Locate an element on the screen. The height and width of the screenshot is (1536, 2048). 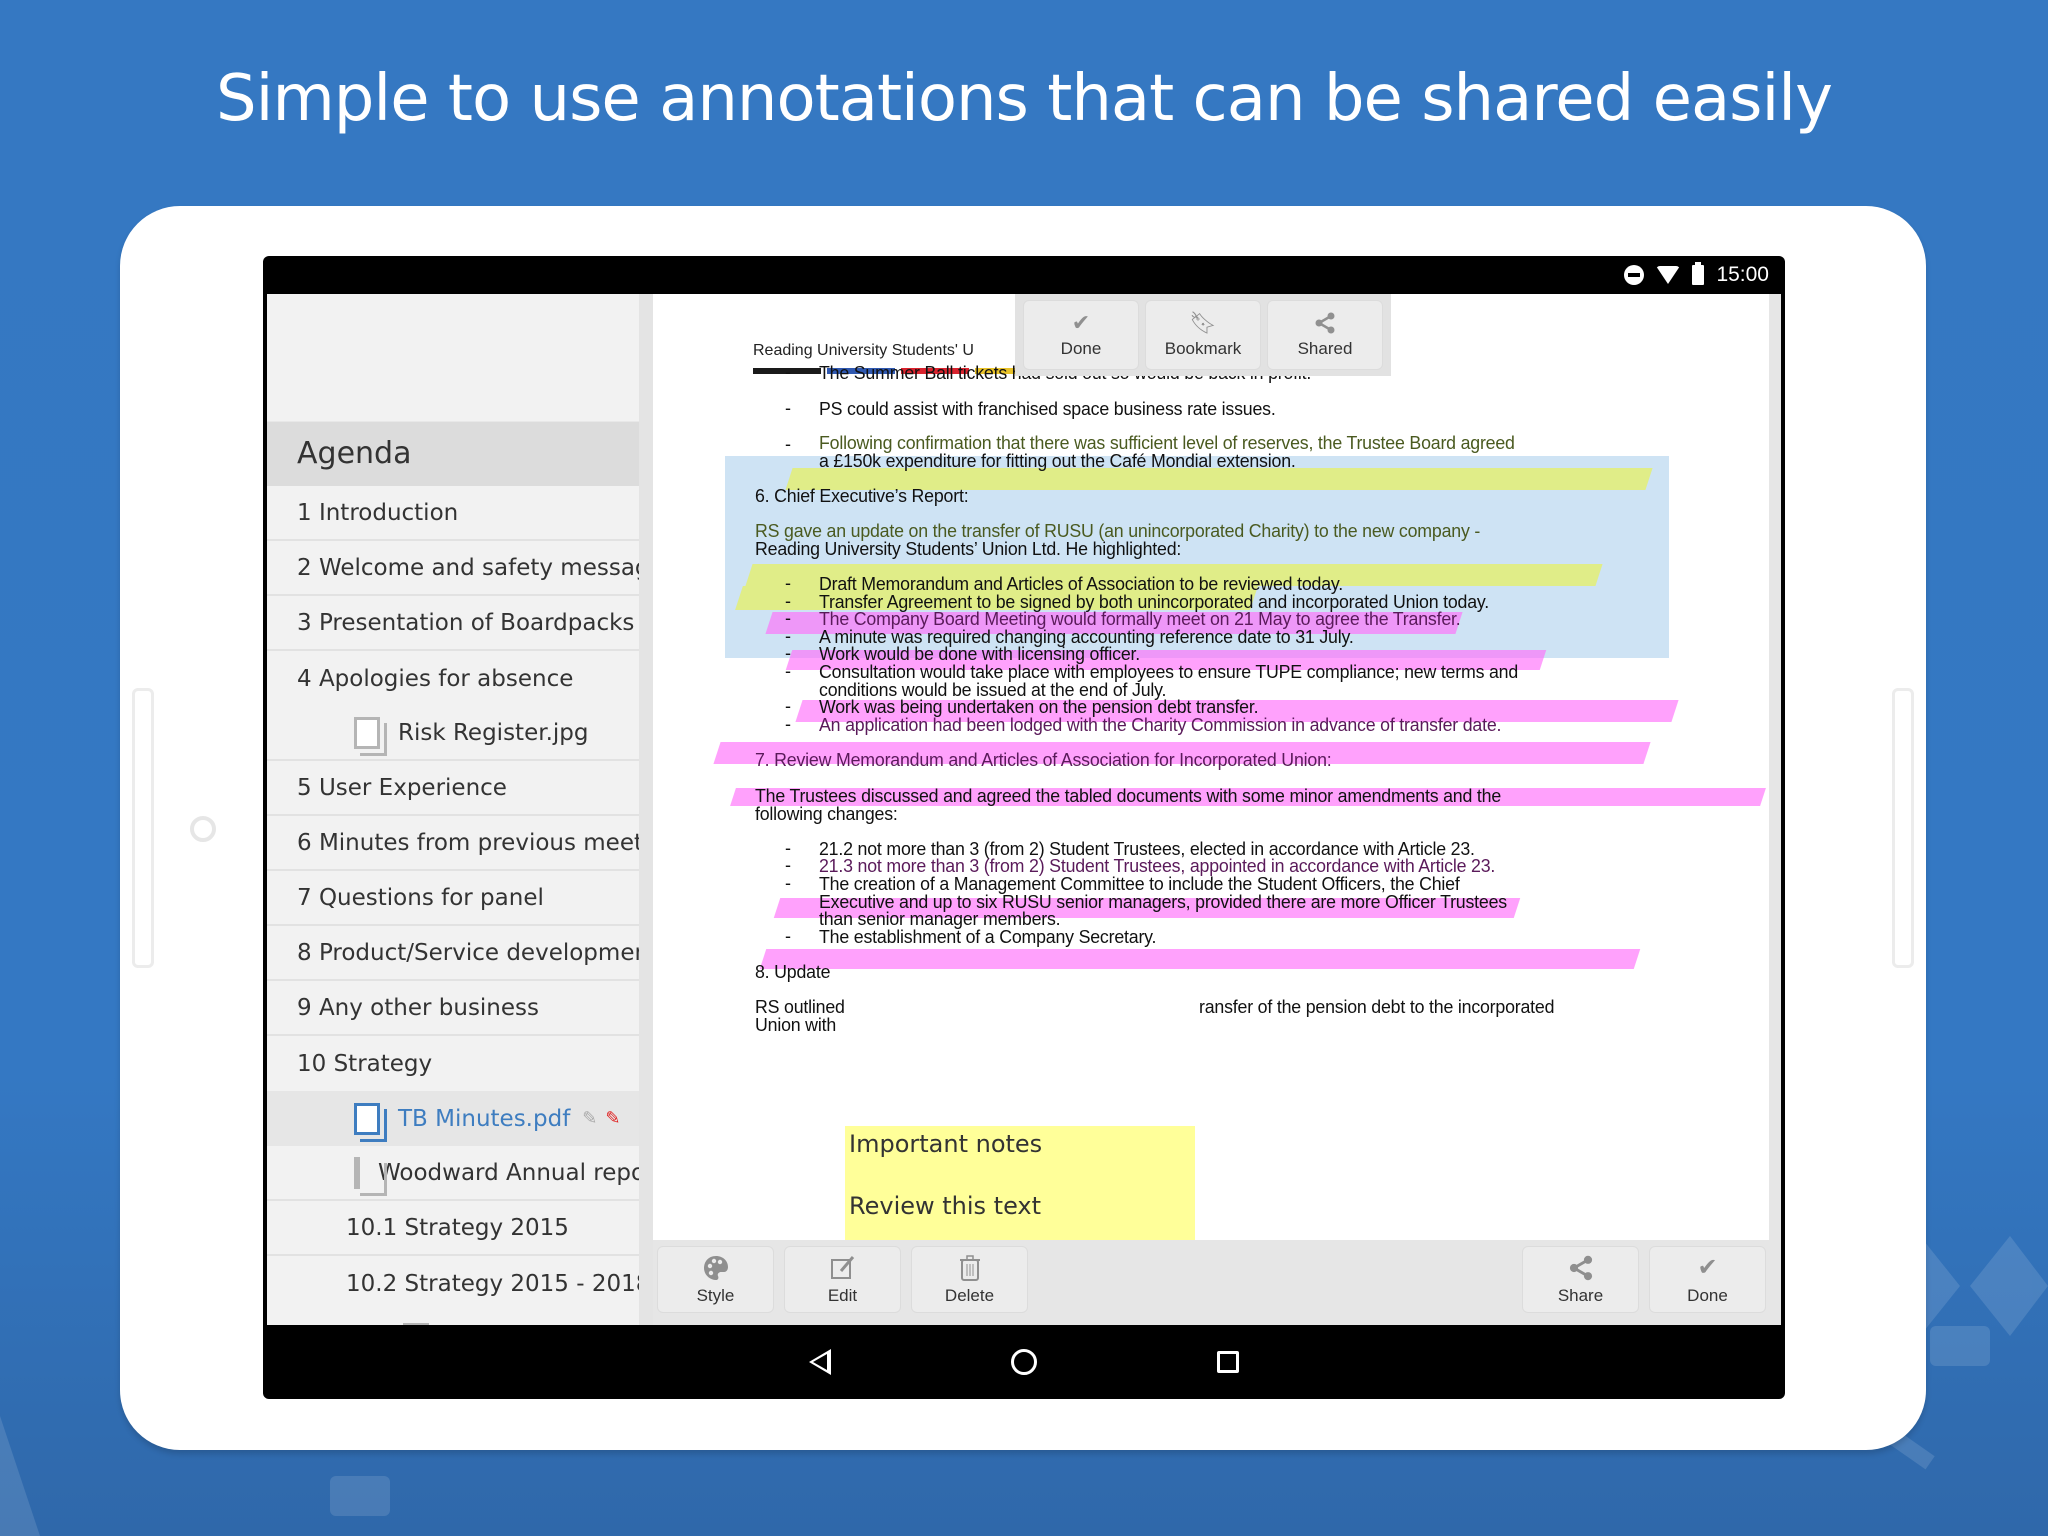
agenda-item-label: 3 Presentation of Boardpacks App is located at coordinates (475, 622).